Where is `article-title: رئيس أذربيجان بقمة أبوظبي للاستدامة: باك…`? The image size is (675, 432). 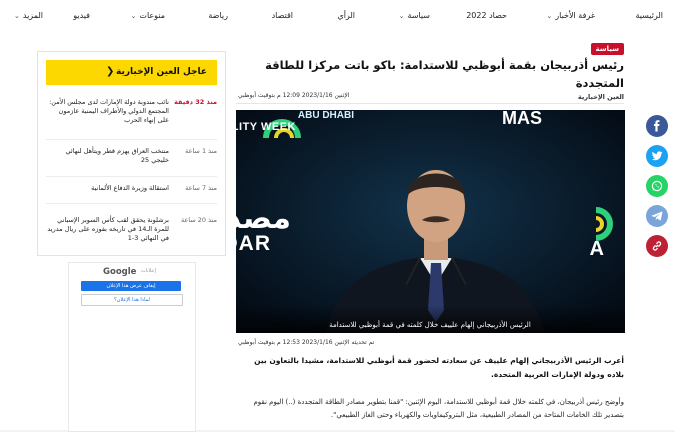
article-title: رئيس أذربيجان بقمة أبوظبي للاستدامة: باك… is located at coordinates (444, 74).